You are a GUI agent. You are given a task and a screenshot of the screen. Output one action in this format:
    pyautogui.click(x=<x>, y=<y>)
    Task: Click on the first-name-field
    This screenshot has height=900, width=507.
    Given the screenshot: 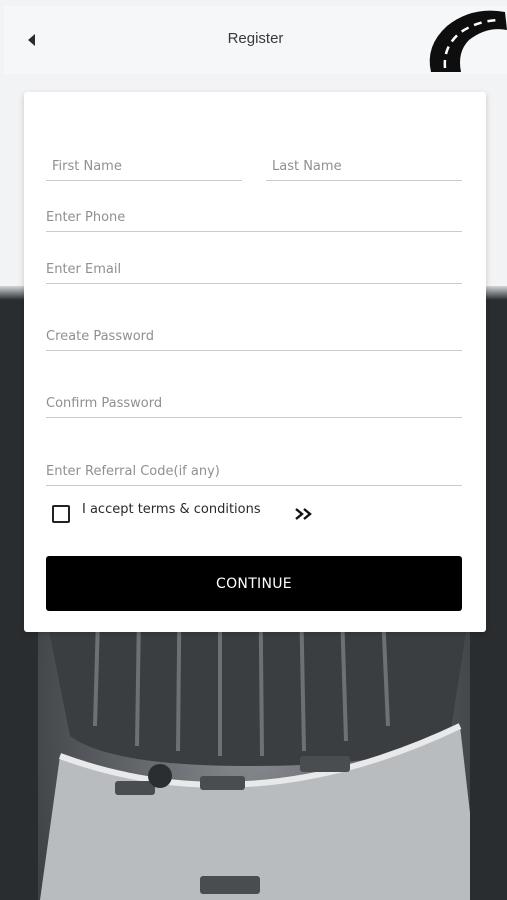 What is the action you would take?
    pyautogui.click(x=144, y=165)
    